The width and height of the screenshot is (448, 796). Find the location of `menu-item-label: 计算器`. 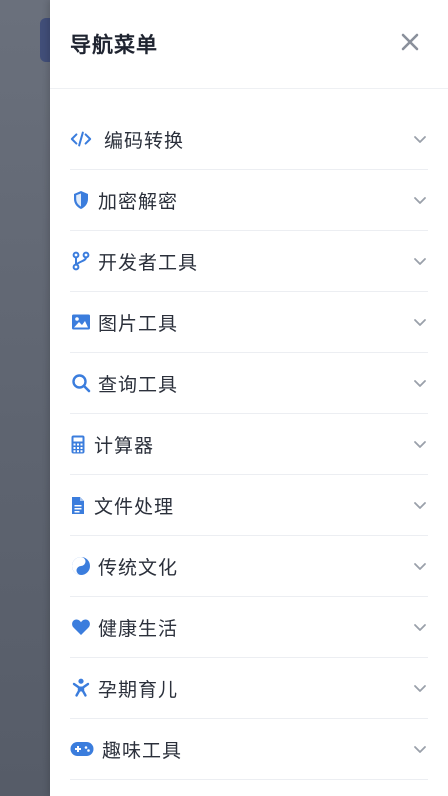

menu-item-label: 计算器 is located at coordinates (124, 445).